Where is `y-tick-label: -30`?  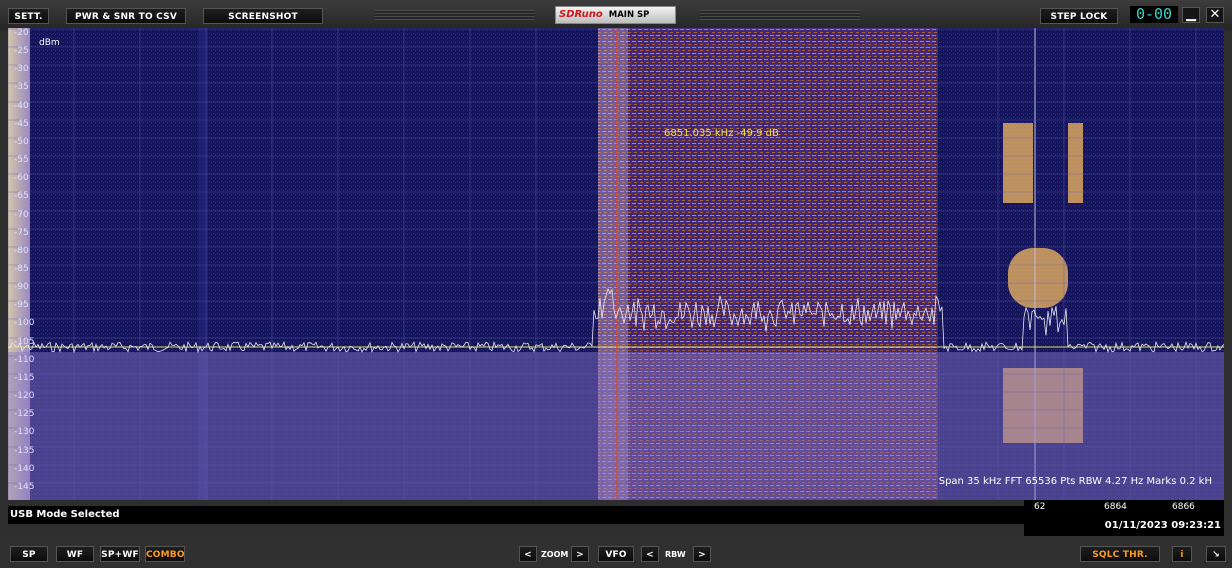
y-tick-label: -30 is located at coordinates (21, 69).